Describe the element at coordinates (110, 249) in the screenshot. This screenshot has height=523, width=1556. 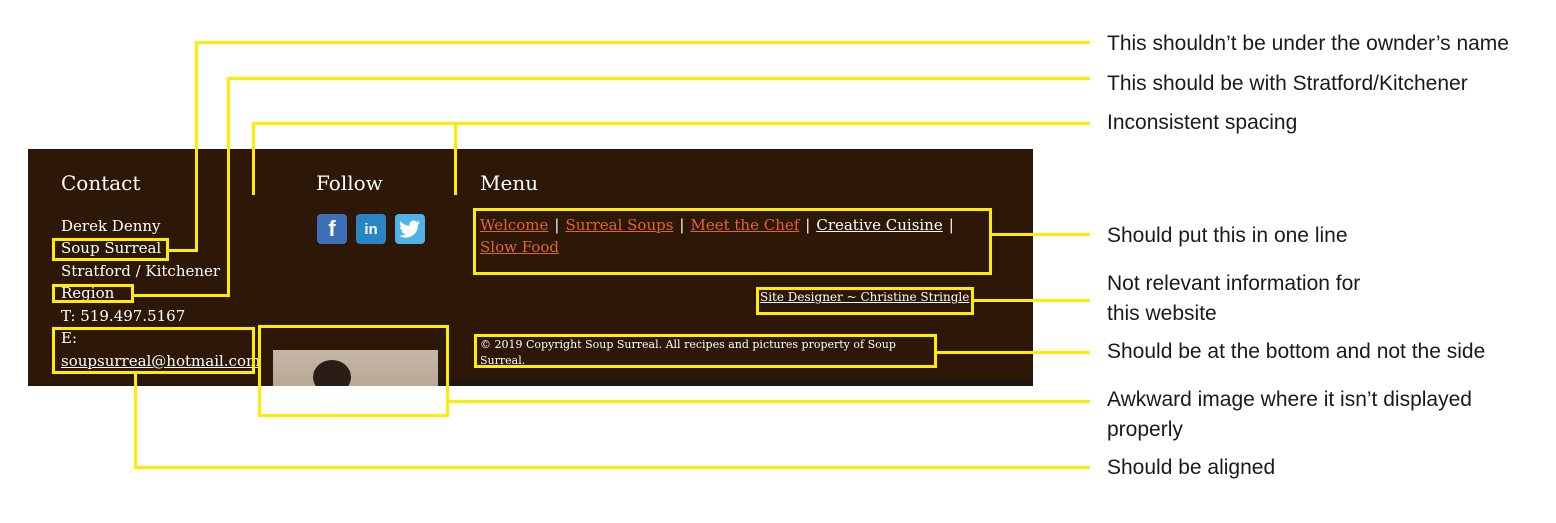
I see `highlight-soup-surreal` at that location.